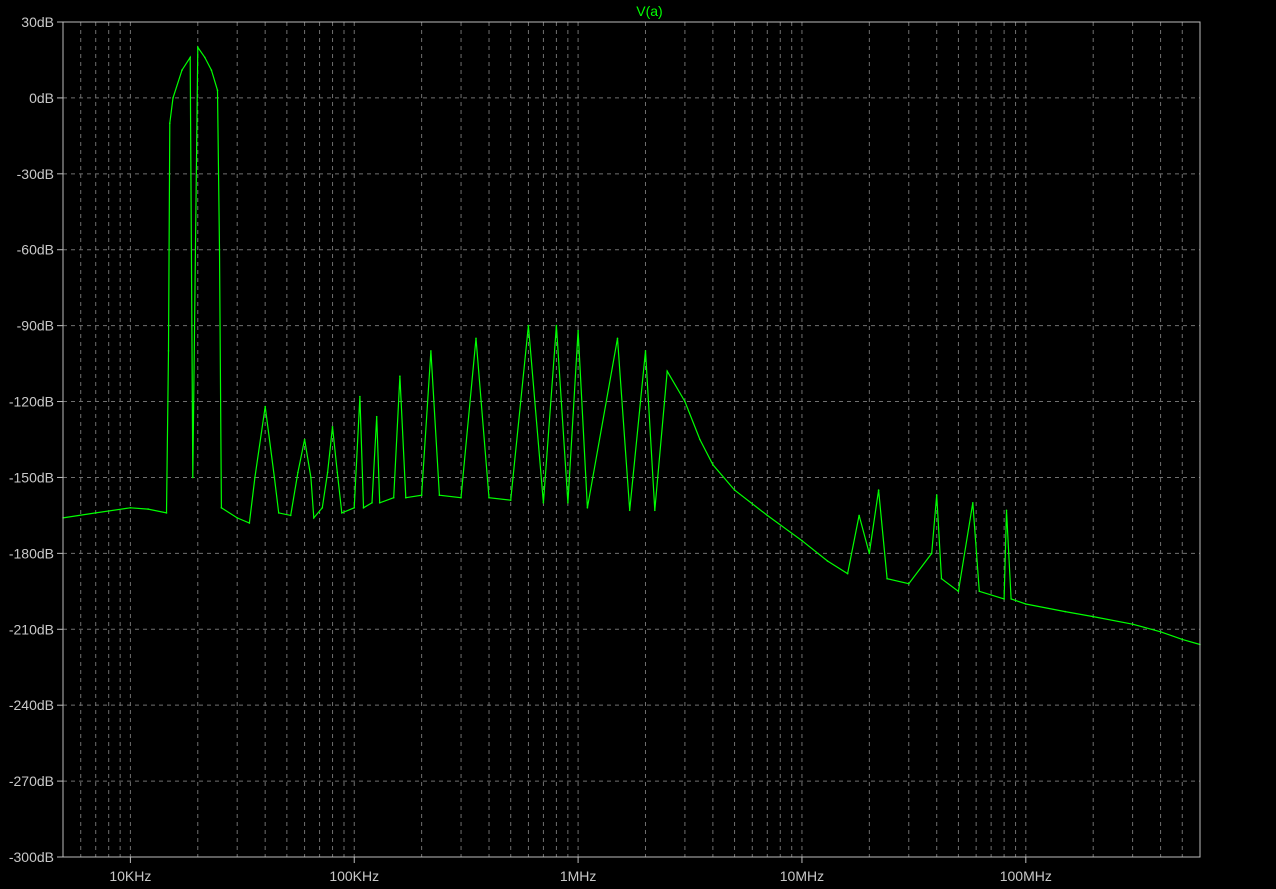 The image size is (1276, 889). What do you see at coordinates (31, 629) in the screenshot?
I see `y-tick-label: -210dB` at bounding box center [31, 629].